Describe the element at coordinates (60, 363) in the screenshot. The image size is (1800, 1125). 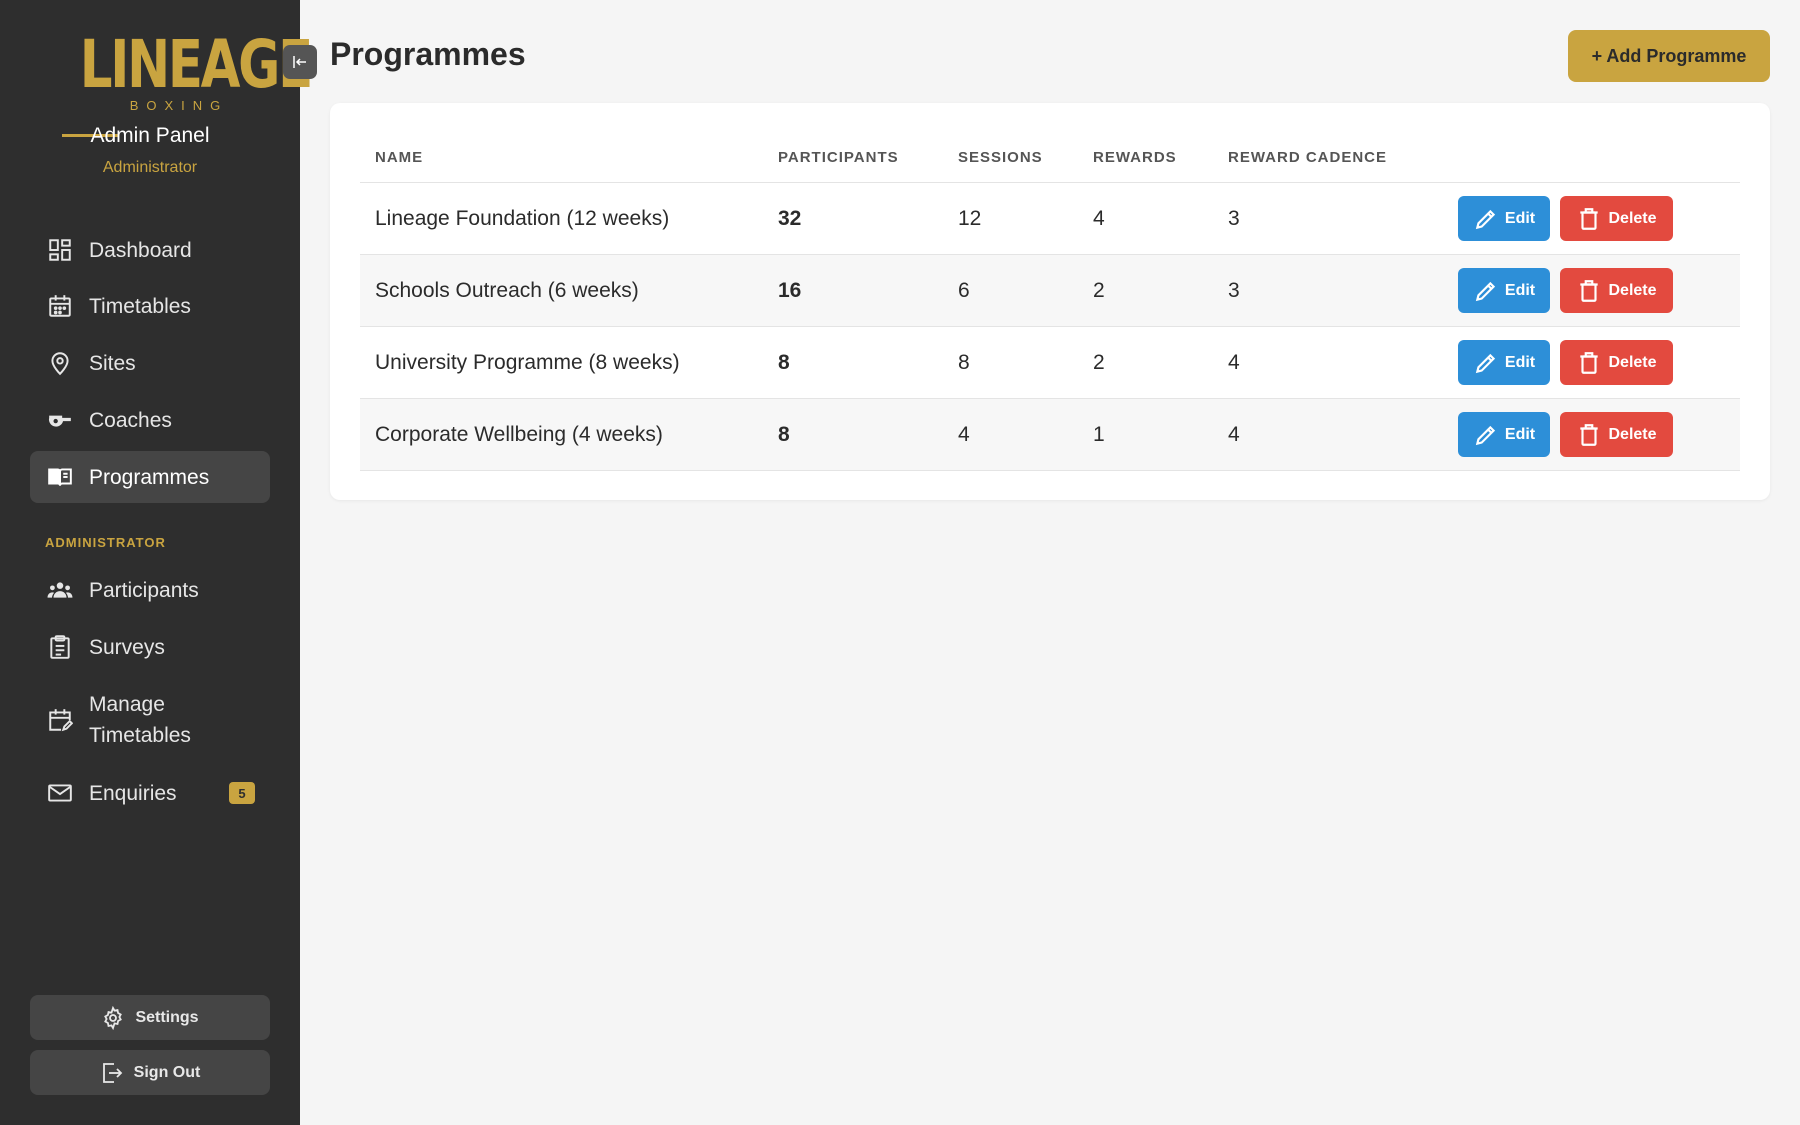
I see `location-pin-icon` at that location.